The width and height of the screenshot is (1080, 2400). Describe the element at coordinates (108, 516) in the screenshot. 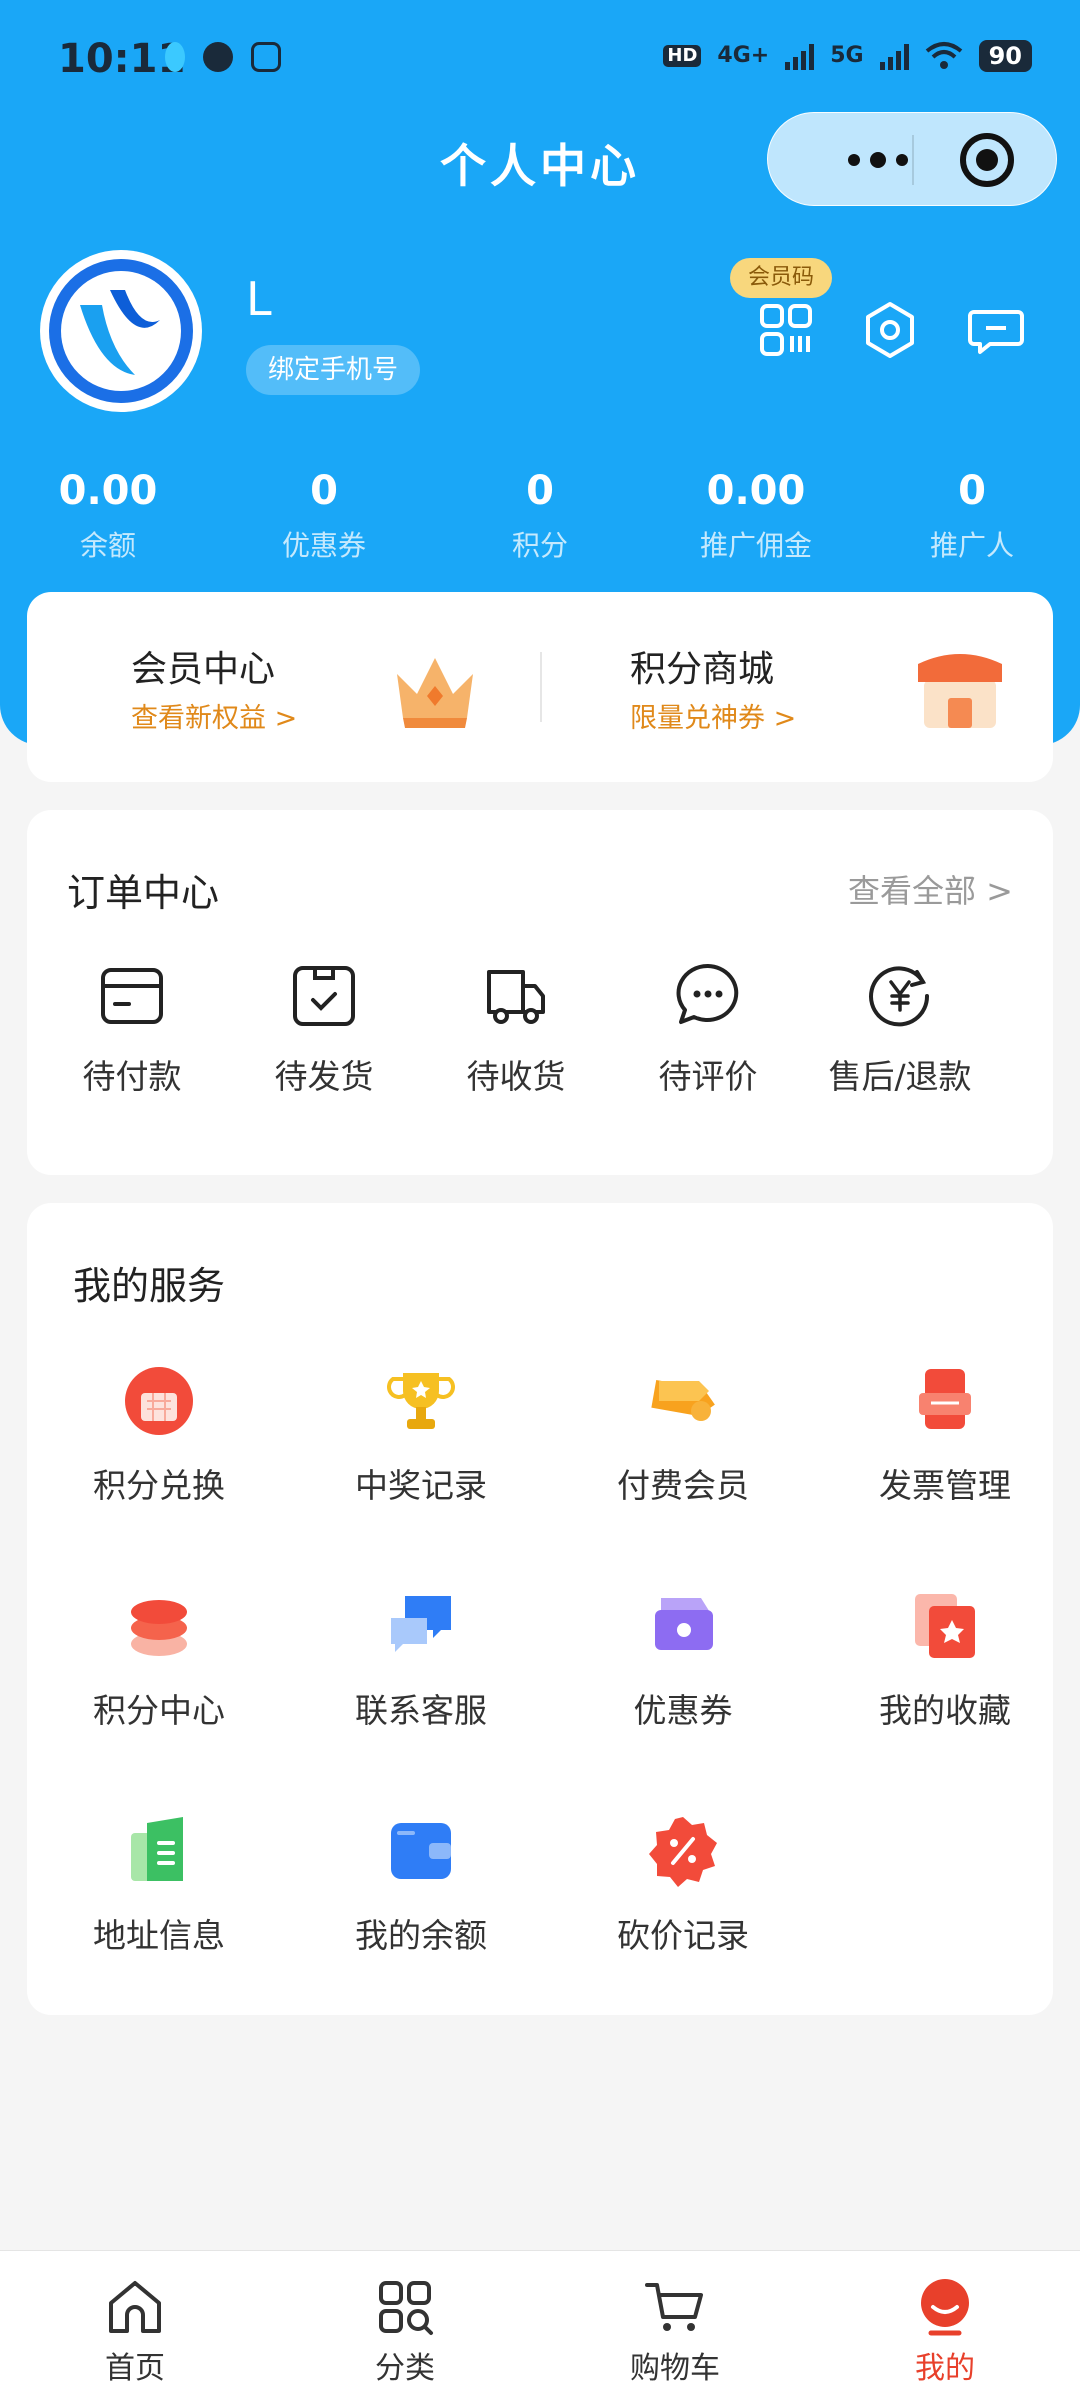

I see `stat-balance: 0.00 余额` at that location.